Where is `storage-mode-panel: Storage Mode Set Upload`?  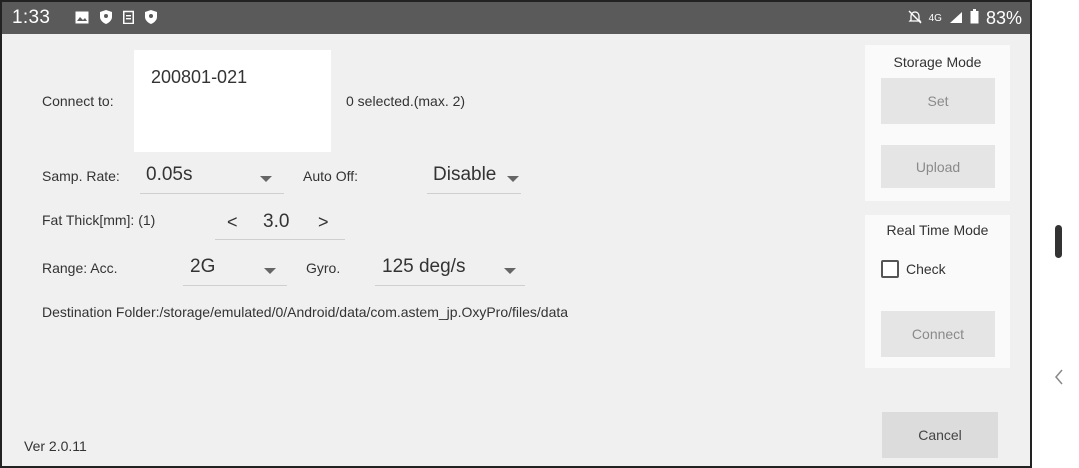
storage-mode-panel: Storage Mode Set Upload is located at coordinates (937, 123).